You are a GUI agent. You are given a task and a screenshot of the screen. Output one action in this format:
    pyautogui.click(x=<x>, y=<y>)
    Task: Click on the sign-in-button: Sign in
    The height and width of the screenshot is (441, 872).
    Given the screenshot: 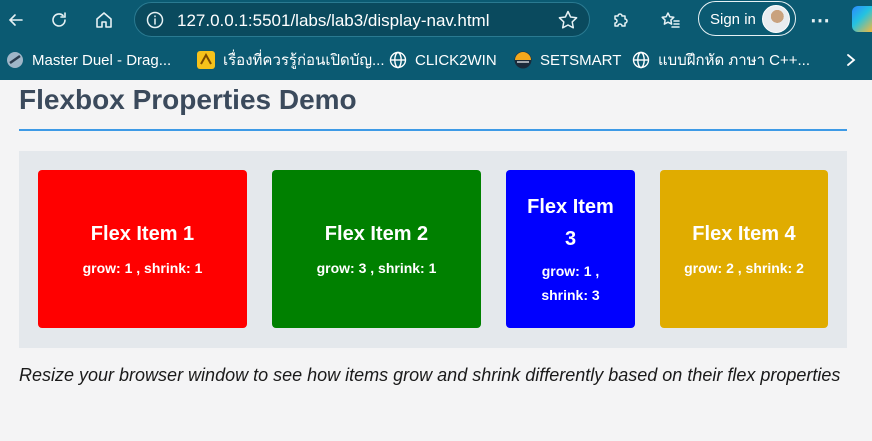 What is the action you would take?
    pyautogui.click(x=747, y=18)
    